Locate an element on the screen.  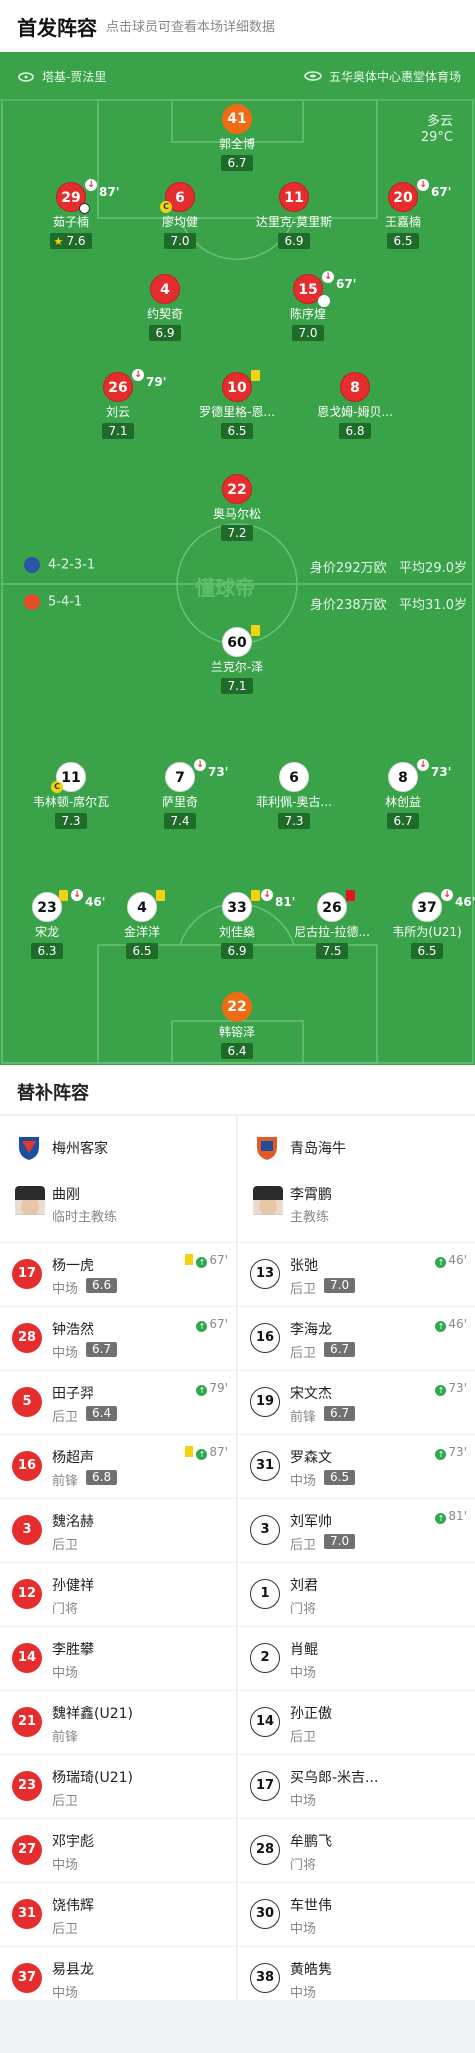
player-name: 韩镕泽 is located at coordinates (236, 1032).